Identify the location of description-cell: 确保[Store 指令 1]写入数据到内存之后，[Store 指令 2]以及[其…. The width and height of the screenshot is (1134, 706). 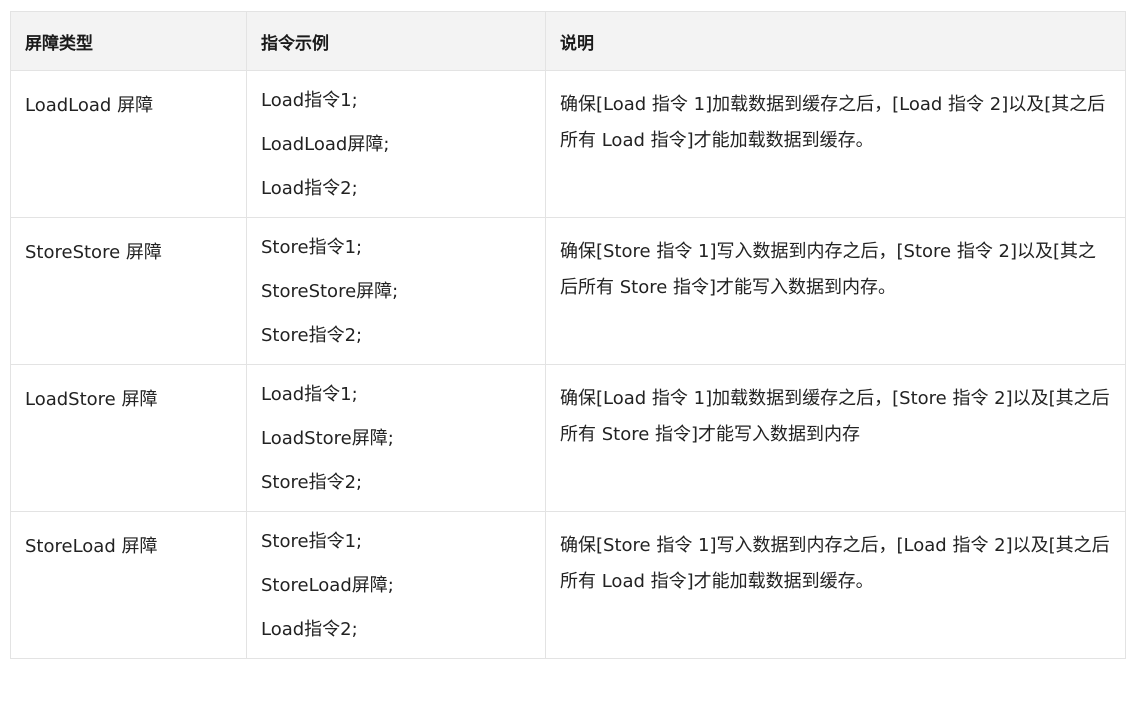
(835, 291).